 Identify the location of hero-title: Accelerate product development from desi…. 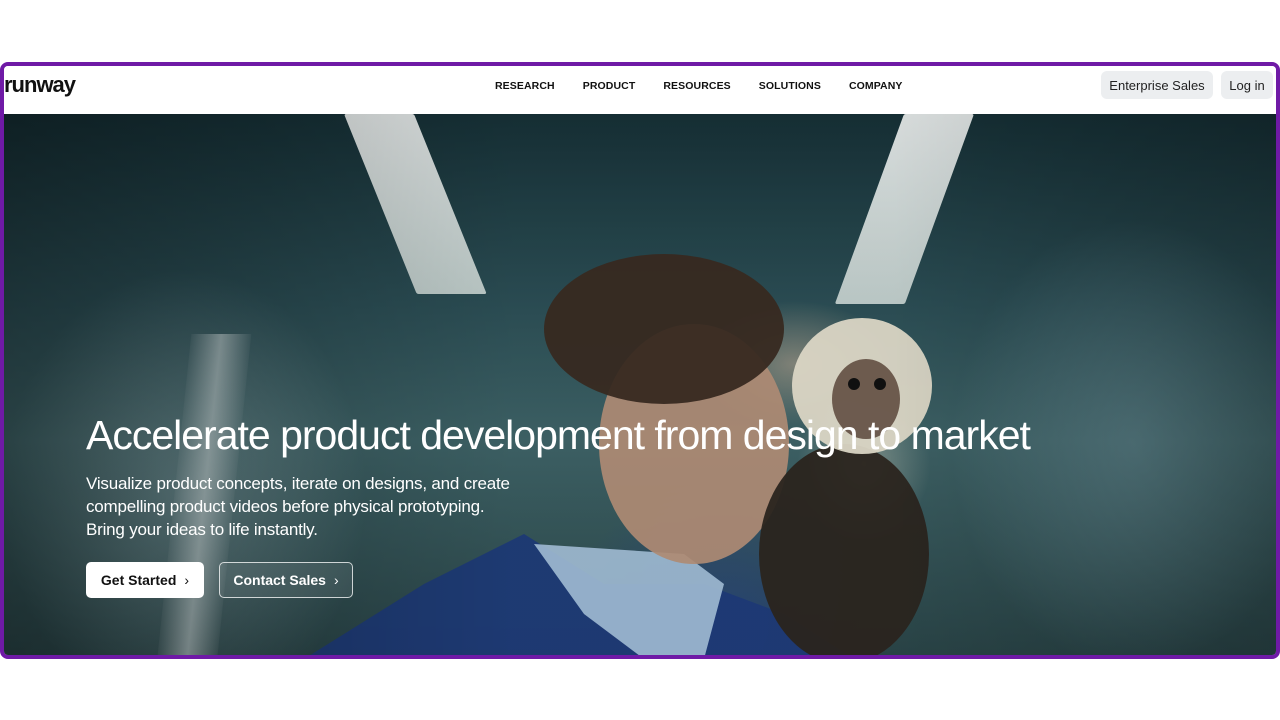
(558, 435).